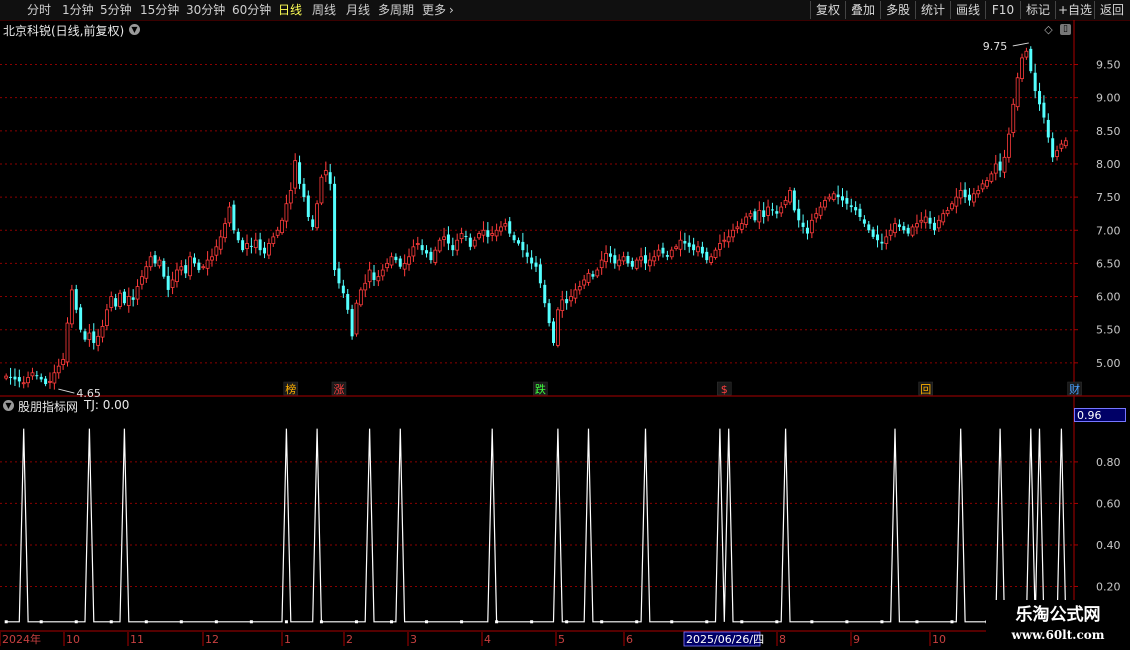 This screenshot has height=650, width=1130. Describe the element at coordinates (64, 31) in the screenshot. I see `stock-title: 北京科锐(日线,前复权)` at that location.